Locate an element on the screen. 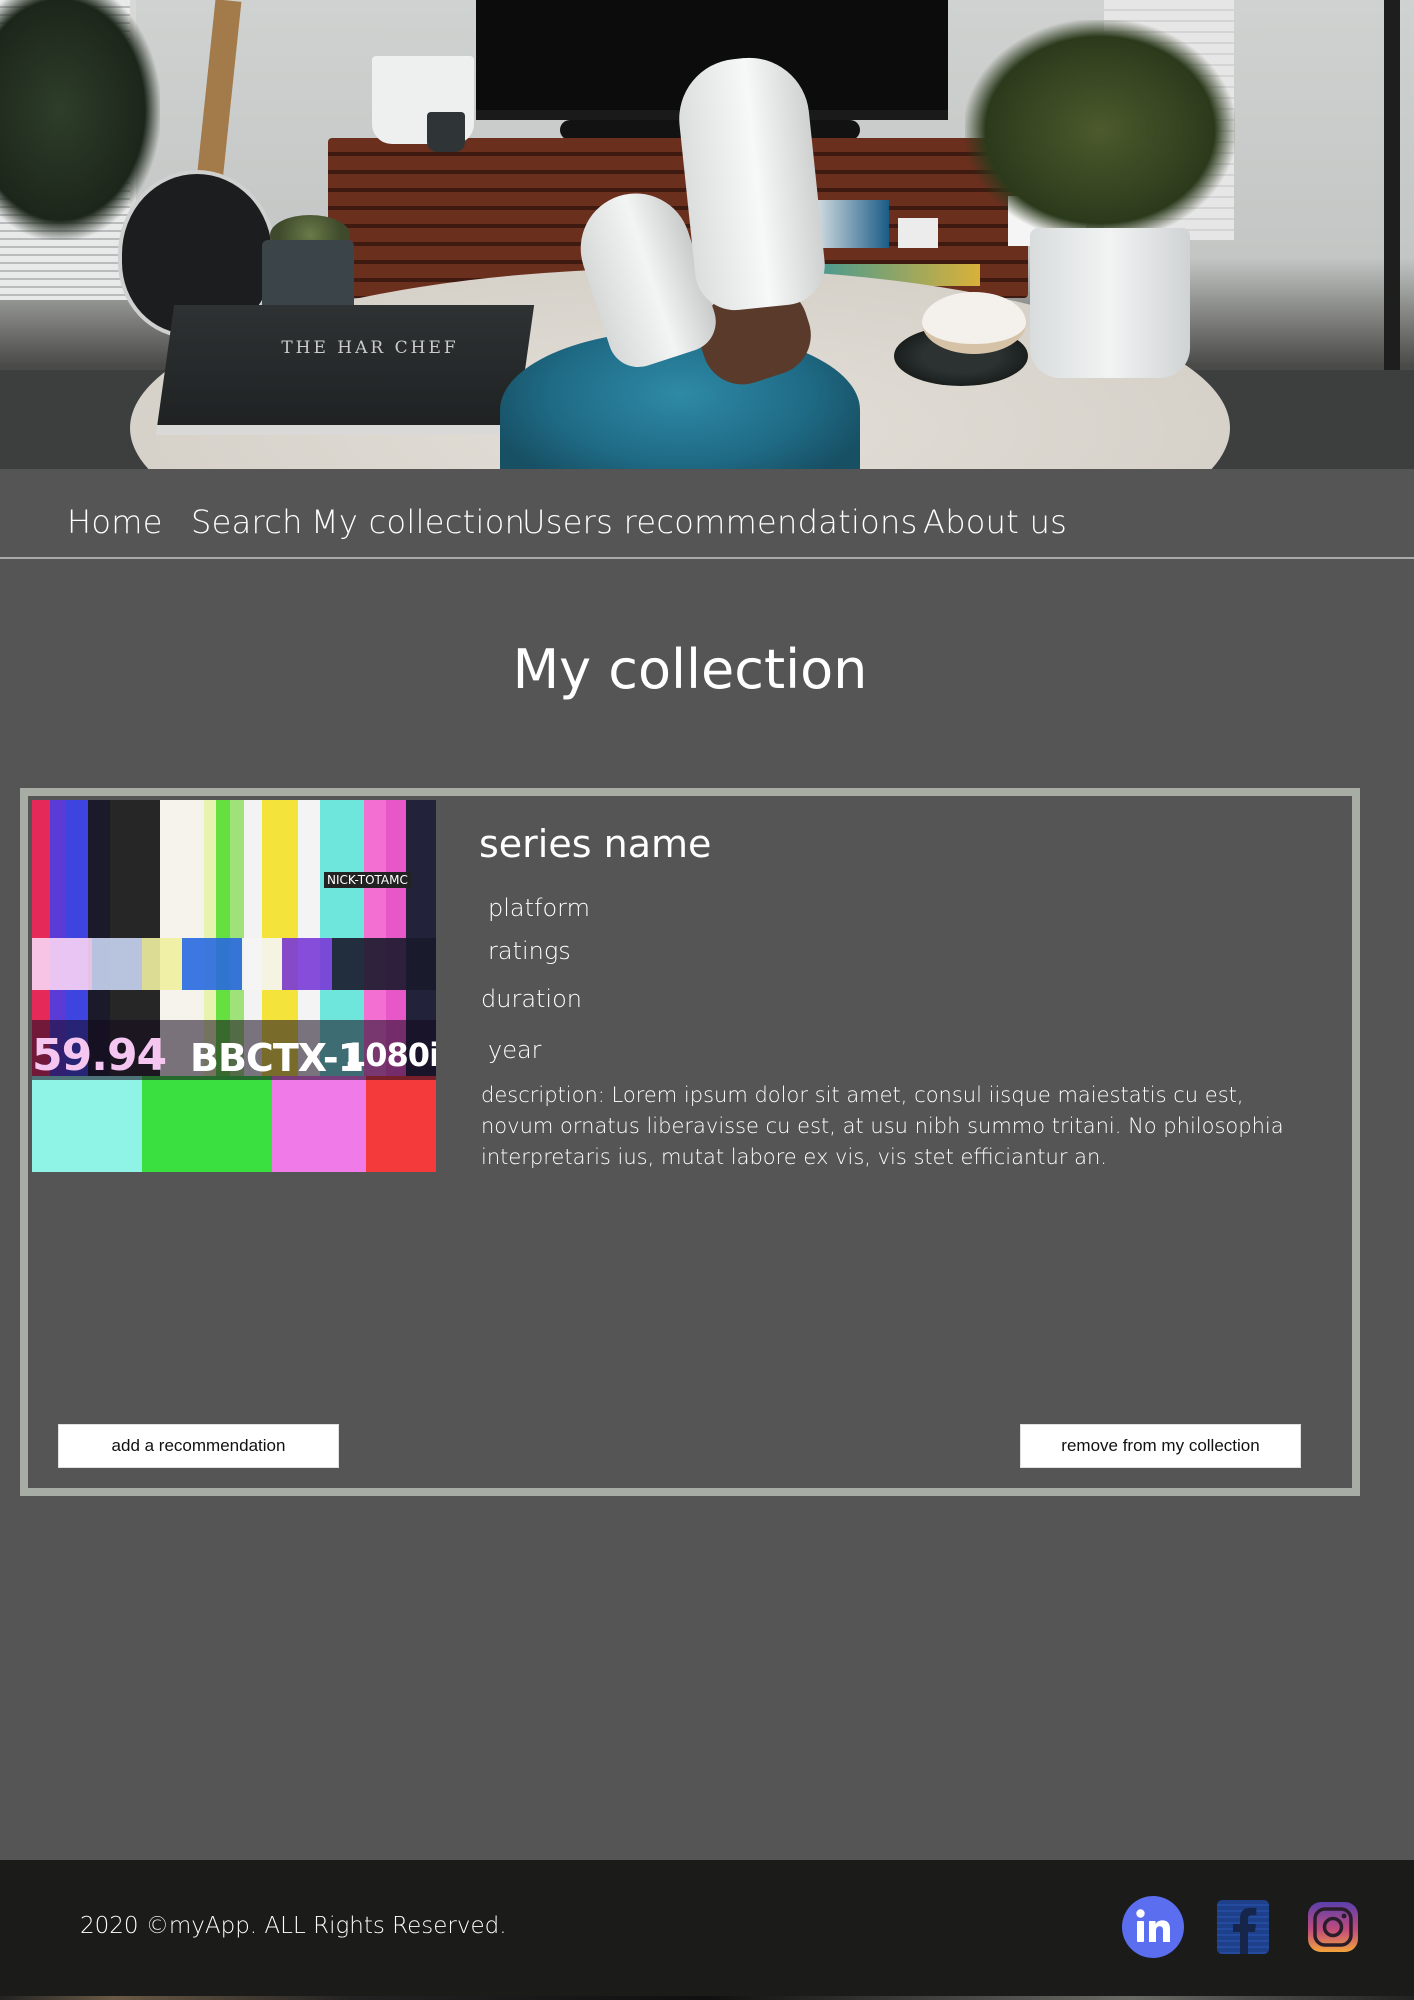 This screenshot has height=2000, width=1414. instagram-icon is located at coordinates (1333, 1927).